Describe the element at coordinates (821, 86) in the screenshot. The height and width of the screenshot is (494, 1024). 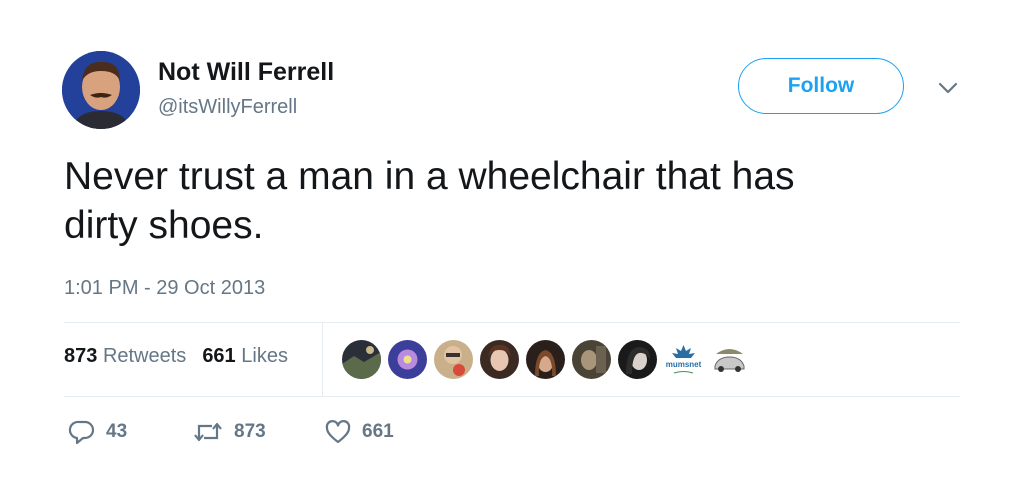
I see `follow-button: Follow` at that location.